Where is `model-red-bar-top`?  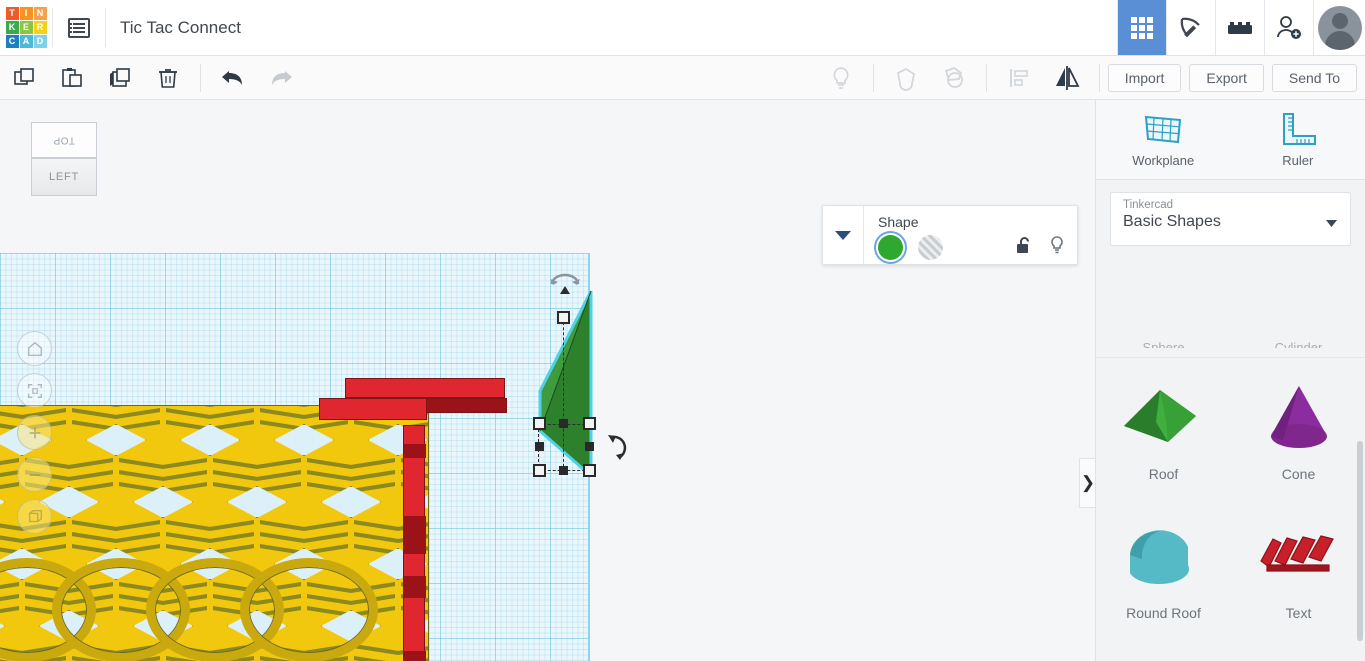
model-red-bar-top is located at coordinates (426, 395).